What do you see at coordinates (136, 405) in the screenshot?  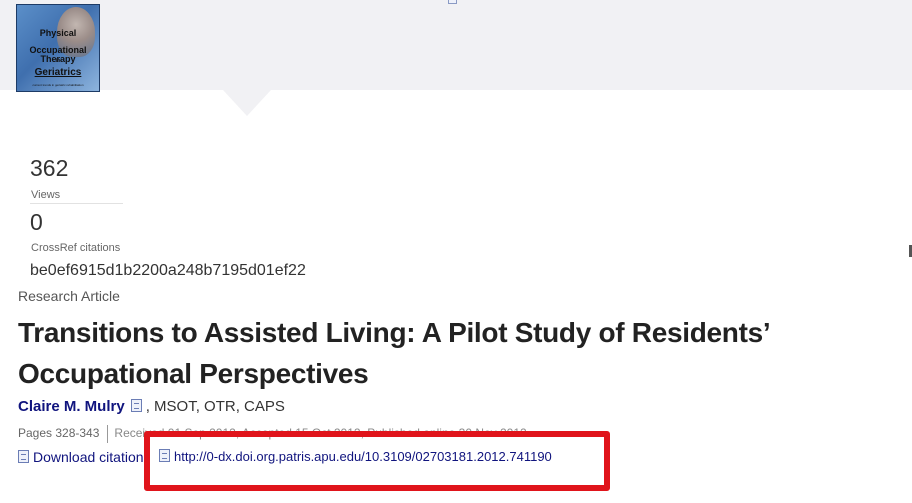 I see `author-info-icon` at bounding box center [136, 405].